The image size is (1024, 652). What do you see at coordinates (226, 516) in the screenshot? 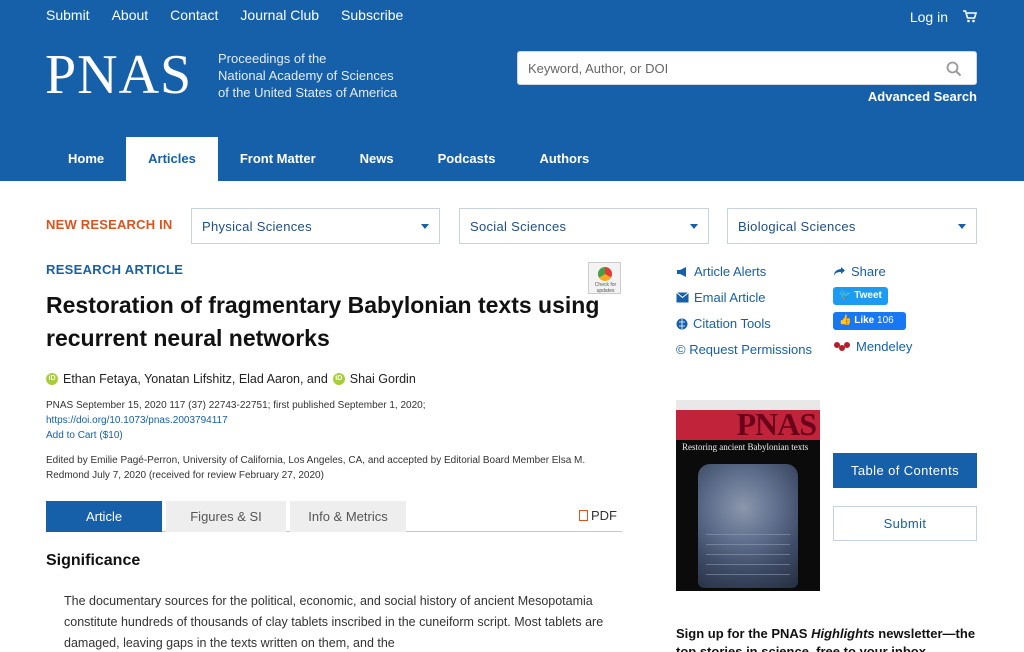
I see `tab-figures-si: Figures & SI` at bounding box center [226, 516].